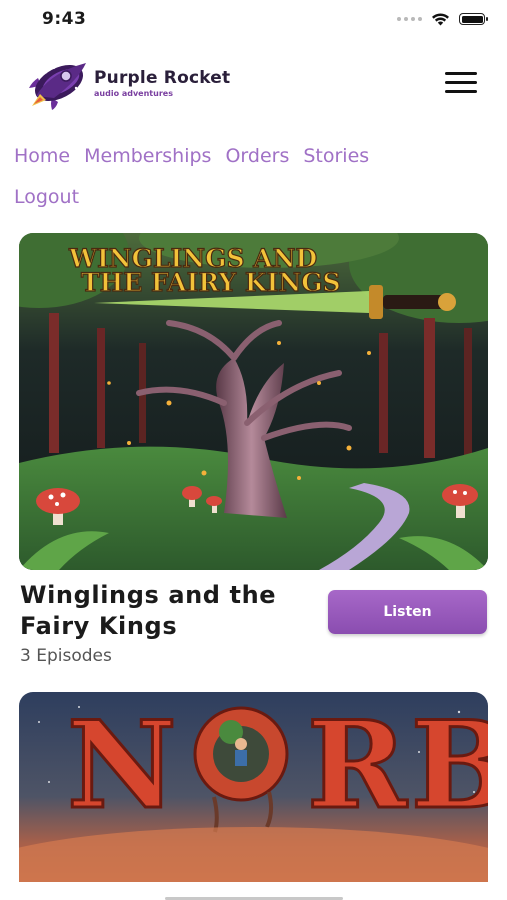  What do you see at coordinates (124, 765) in the screenshot?
I see `svg-text: N` at bounding box center [124, 765].